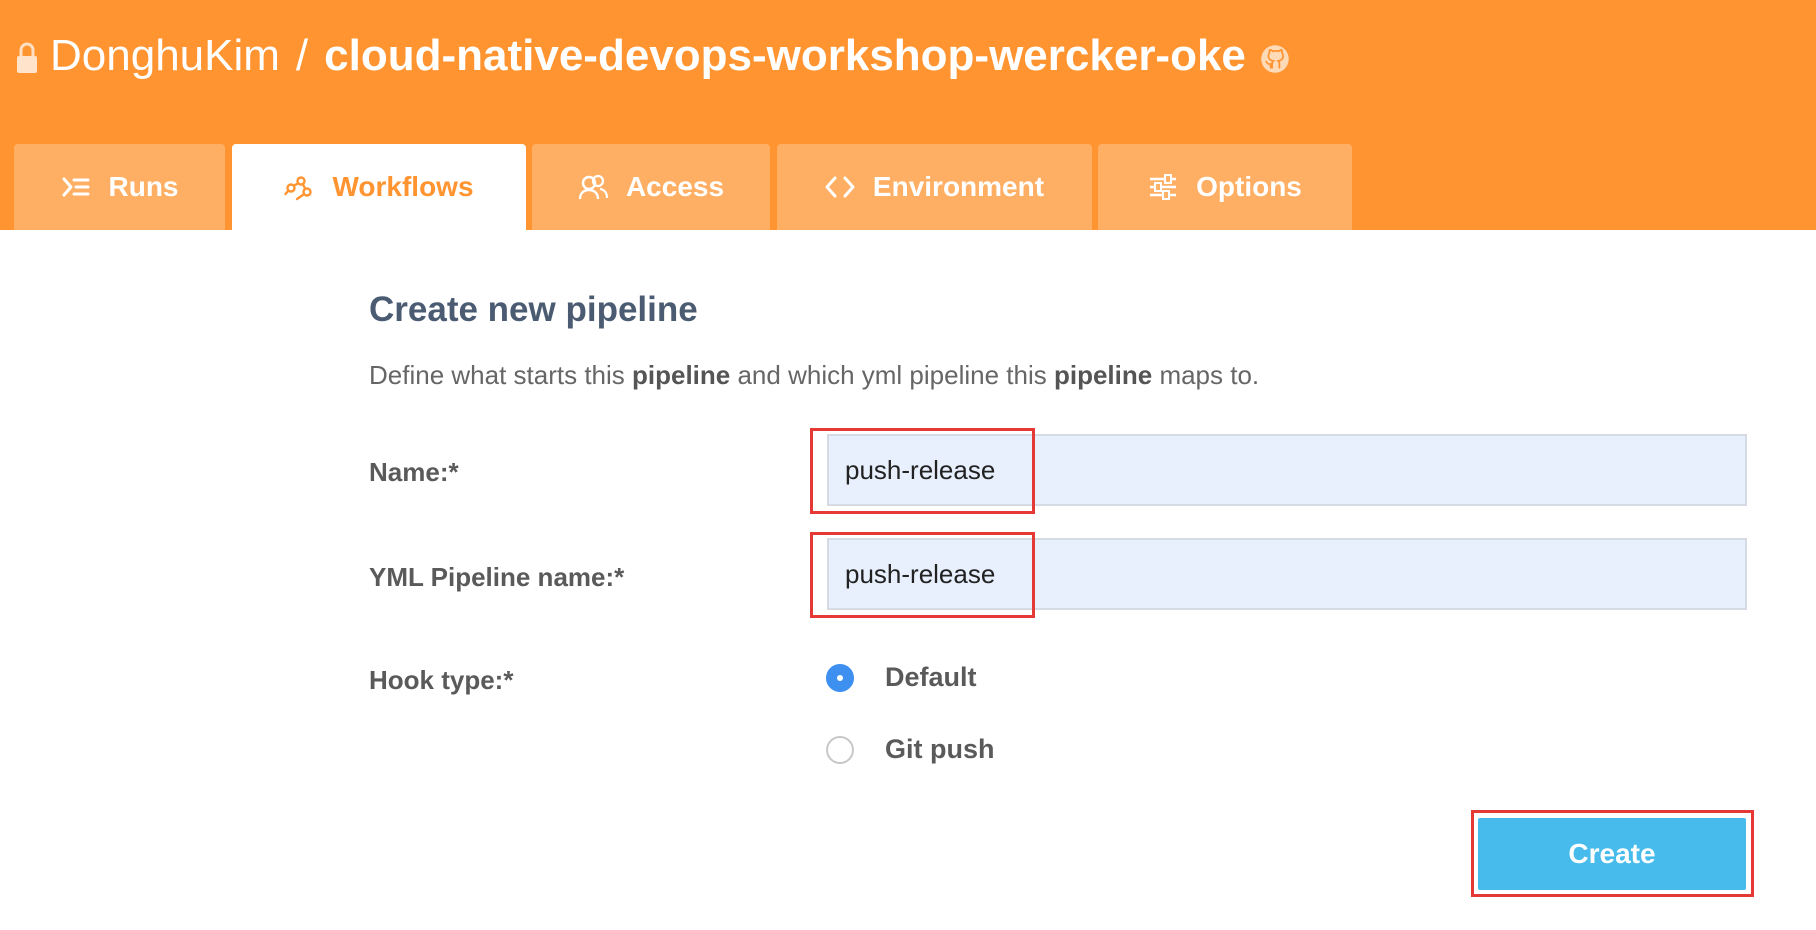 The width and height of the screenshot is (1816, 930). Describe the element at coordinates (840, 187) in the screenshot. I see `code-icon` at that location.